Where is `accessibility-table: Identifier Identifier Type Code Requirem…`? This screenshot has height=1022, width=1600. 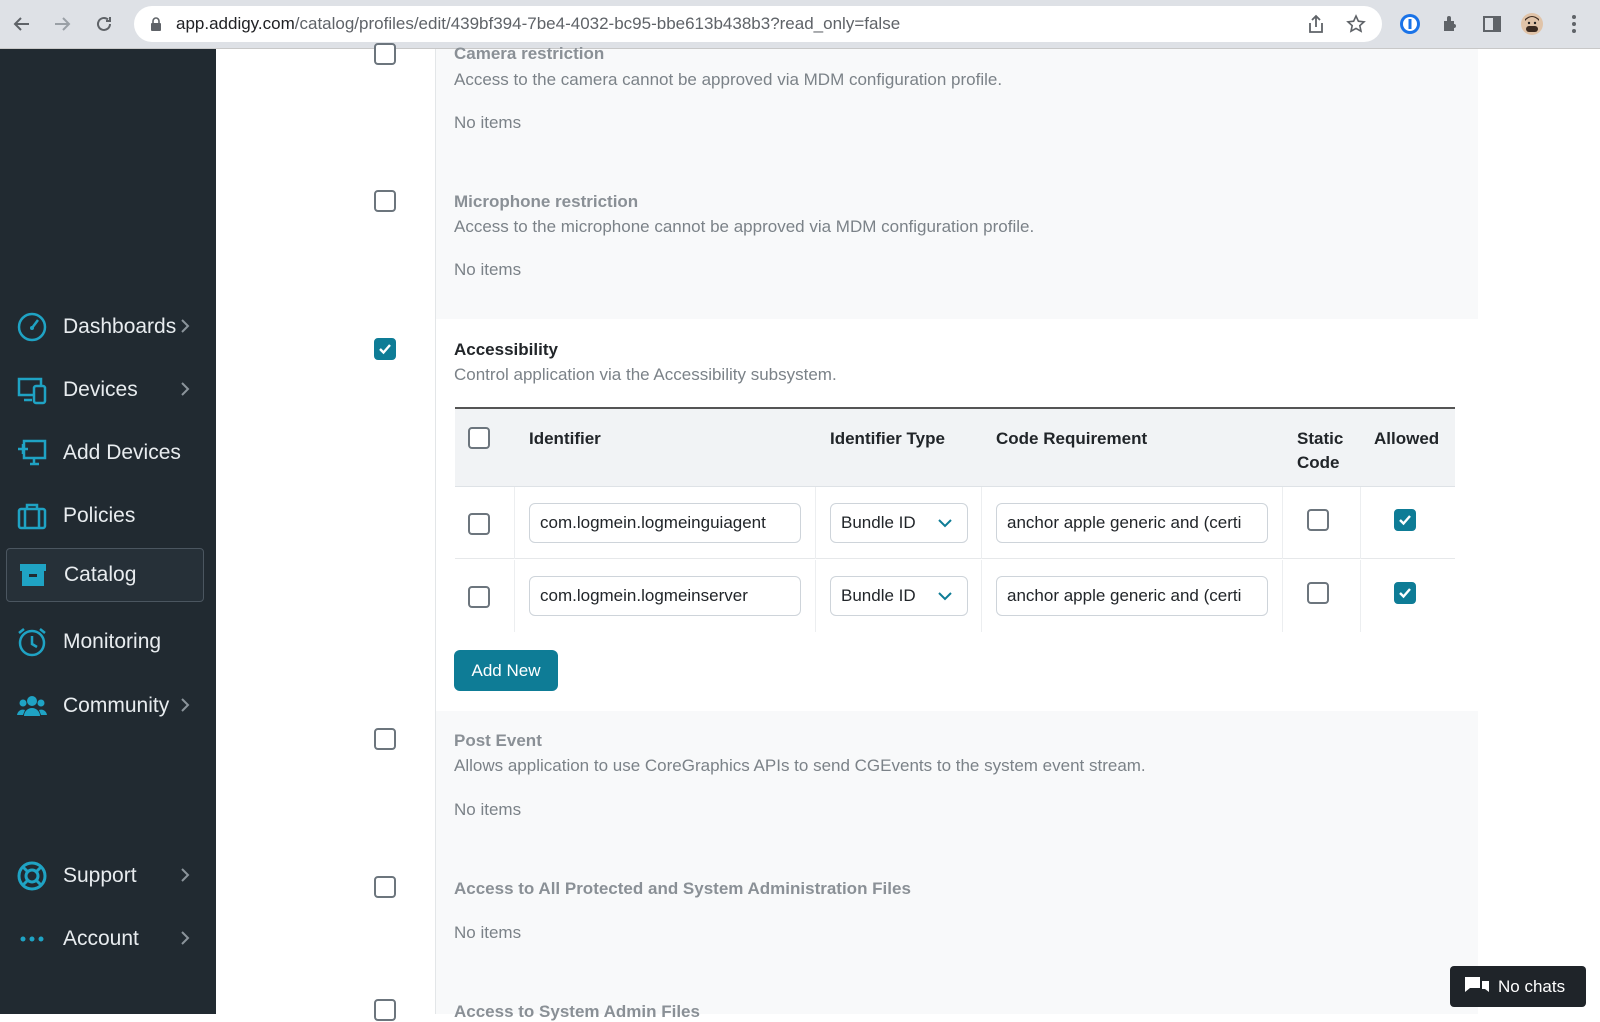
accessibility-table: Identifier Identifier Type Code Requirem… is located at coordinates (956, 520).